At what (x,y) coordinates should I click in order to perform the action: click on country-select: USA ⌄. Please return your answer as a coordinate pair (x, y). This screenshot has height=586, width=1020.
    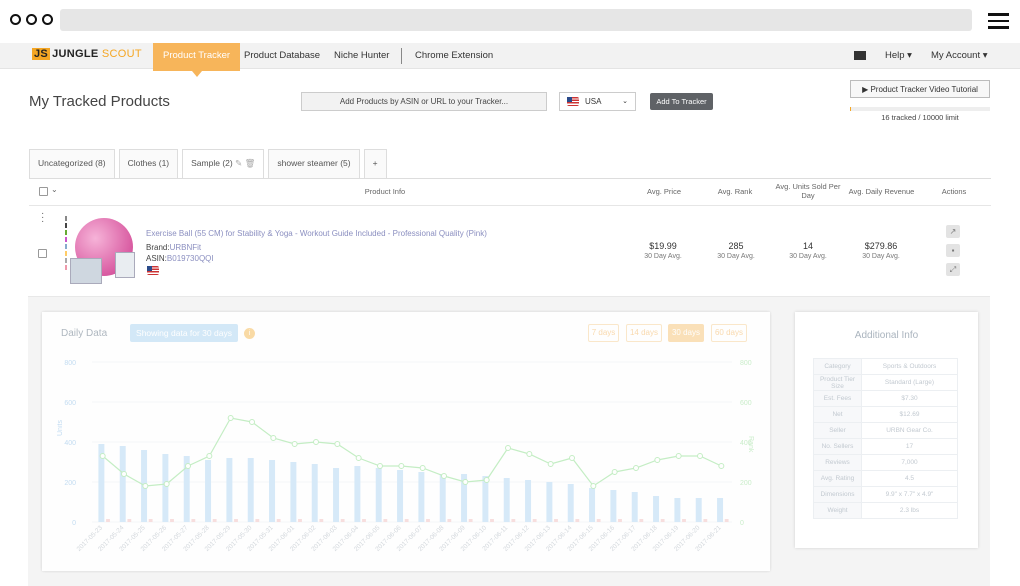
    Looking at the image, I should click on (597, 101).